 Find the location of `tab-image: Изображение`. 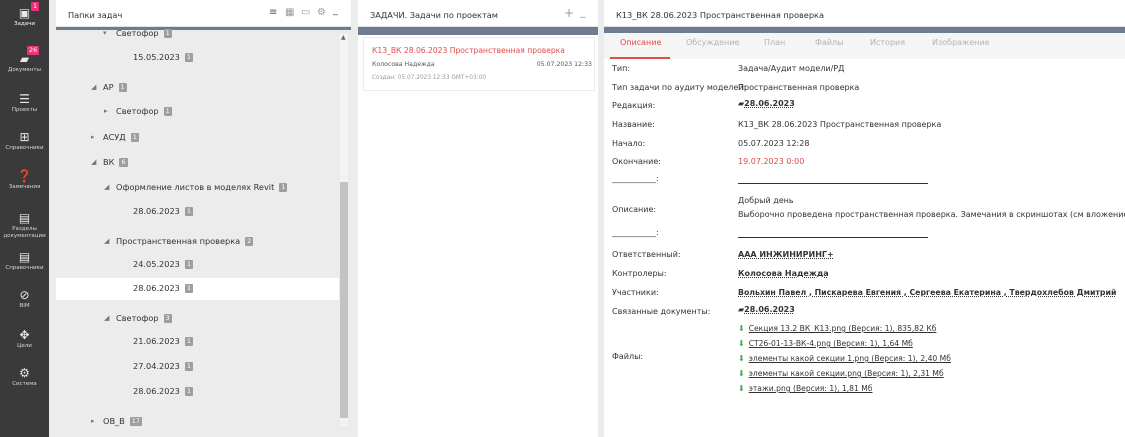

tab-image: Изображение is located at coordinates (961, 42).